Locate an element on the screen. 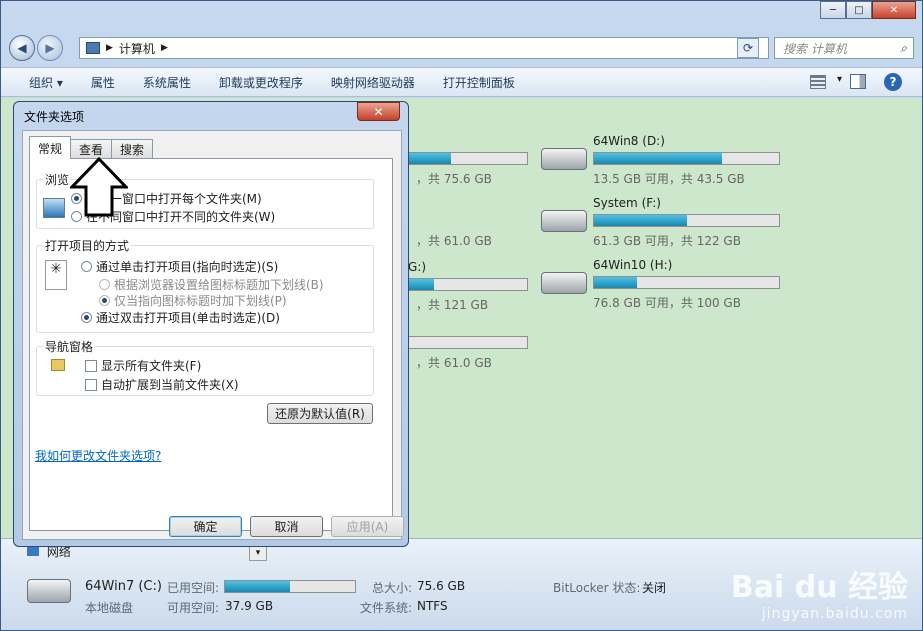 The width and height of the screenshot is (923, 631). option-label: 仅当指向图标标题时加下划线(P) is located at coordinates (200, 301).